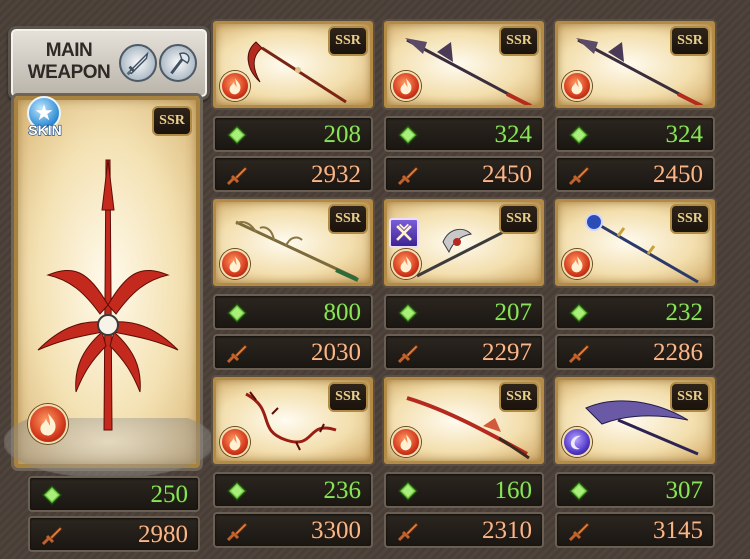  What do you see at coordinates (635, 530) in the screenshot?
I see `weapon-atk-row: 3145` at bounding box center [635, 530].